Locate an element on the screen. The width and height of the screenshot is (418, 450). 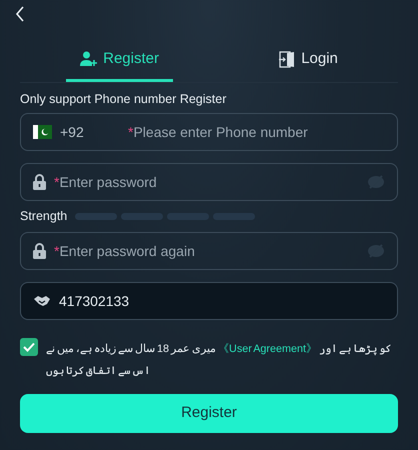
strength-label: Strength is located at coordinates (44, 217).